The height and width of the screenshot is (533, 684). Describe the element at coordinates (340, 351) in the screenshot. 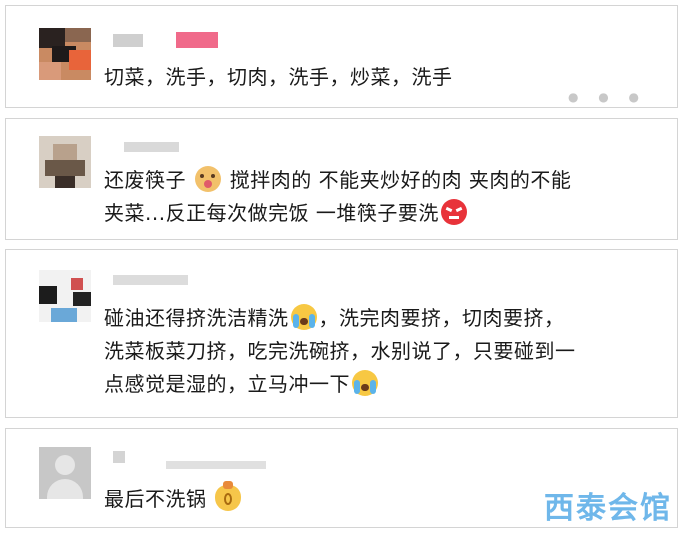

I see `comment-text-line: 洗菜板菜刀挤，吃完洗碗挤，水别说了，只要碰到一` at that location.